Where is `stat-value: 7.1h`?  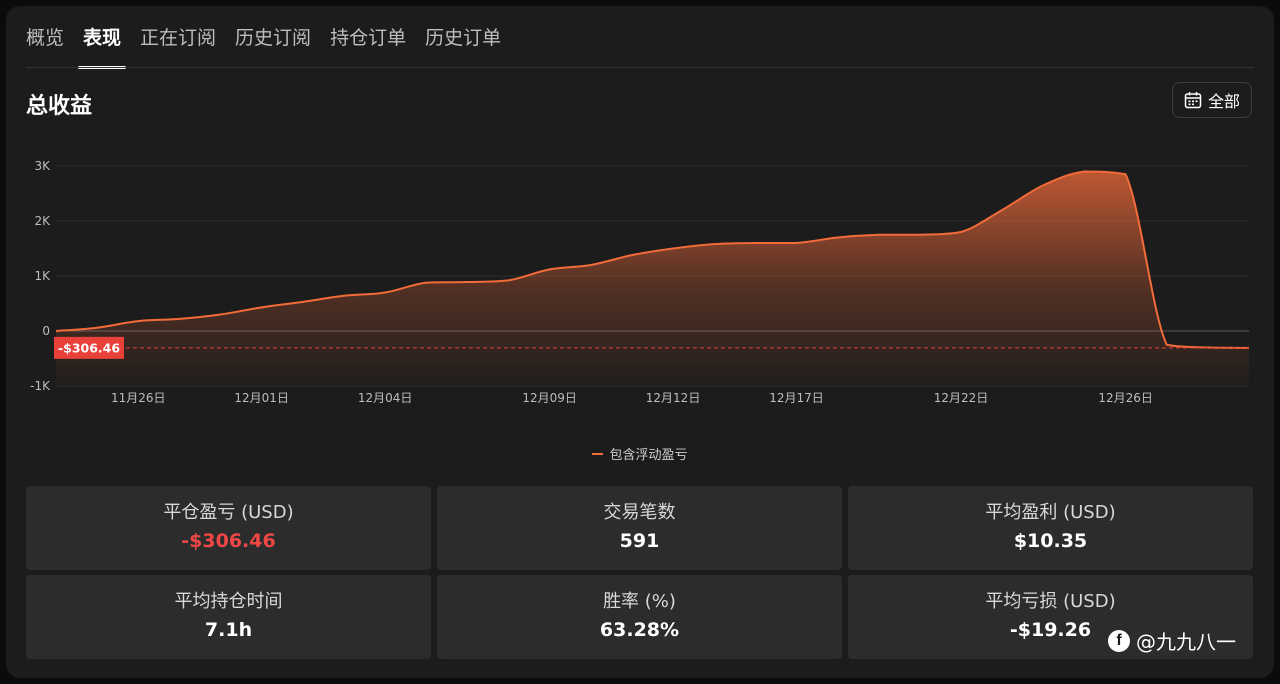
stat-value: 7.1h is located at coordinates (228, 630).